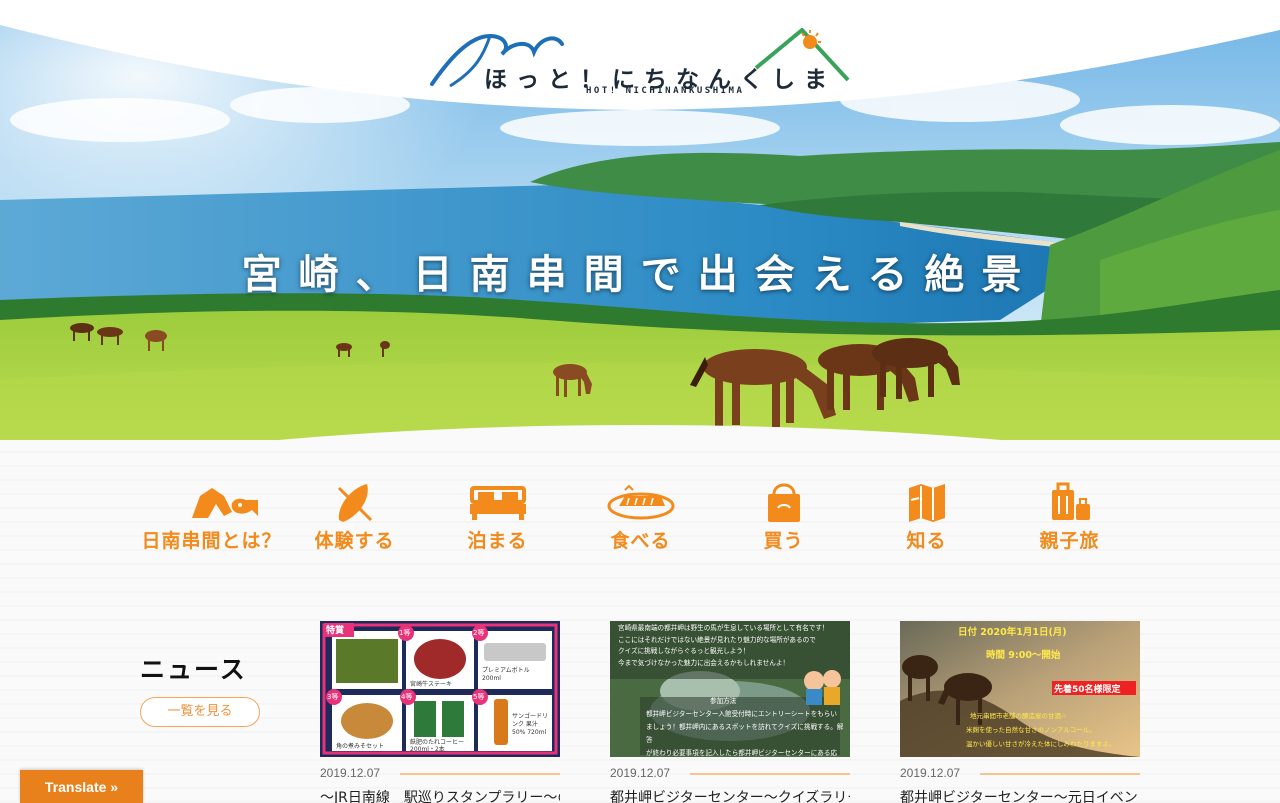 The height and width of the screenshot is (803, 1280). Describe the element at coordinates (1069, 526) in the screenshot. I see `category-family-trip: 親子旅` at that location.